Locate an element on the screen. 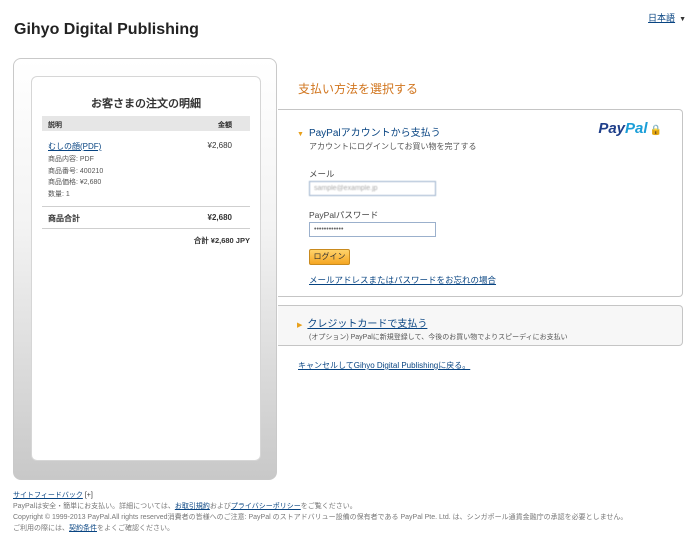 The height and width of the screenshot is (539, 700). paypal-section-title: ▼ PayPalアカウントから支払う is located at coordinates (369, 131).